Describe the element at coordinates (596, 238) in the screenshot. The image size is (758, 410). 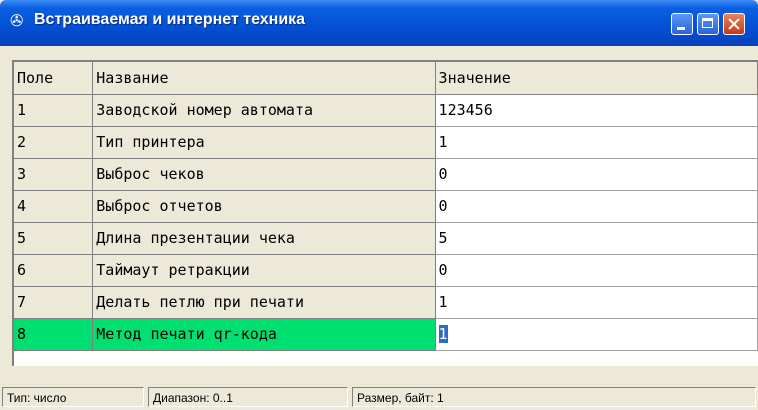
I see `value-cell: 5` at that location.